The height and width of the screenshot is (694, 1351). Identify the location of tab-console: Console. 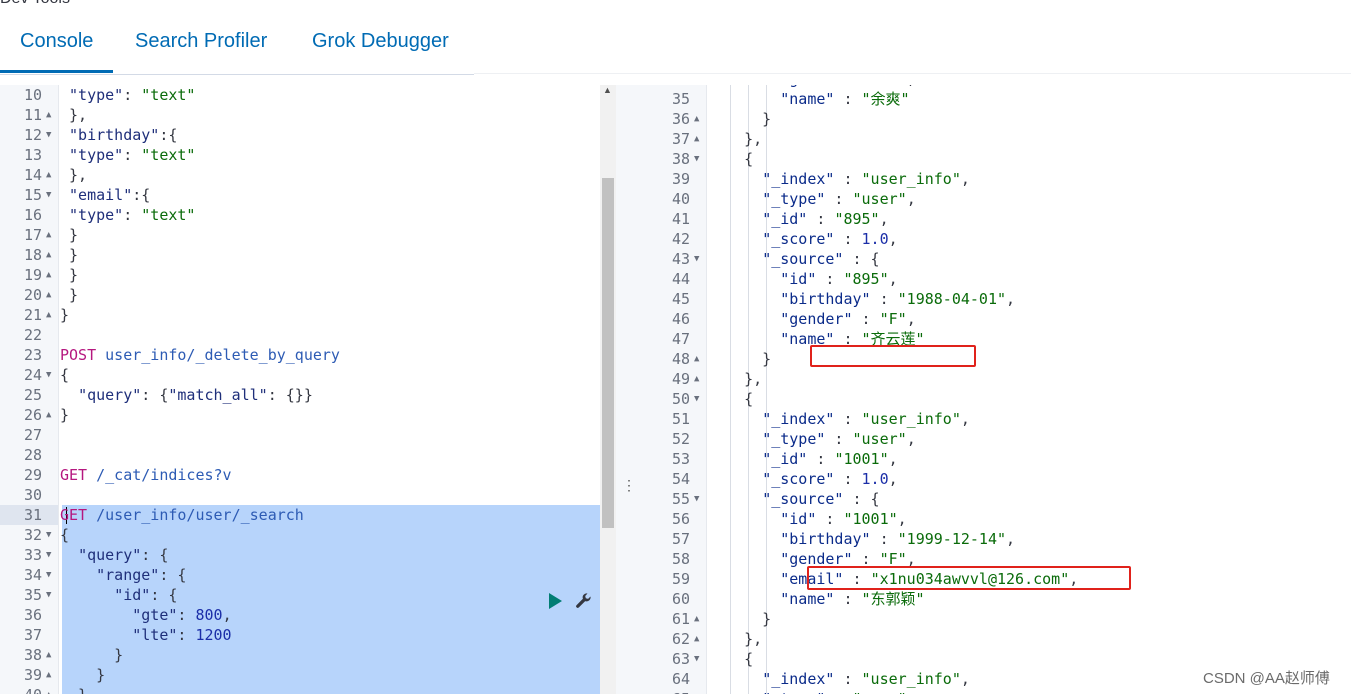
(57, 51).